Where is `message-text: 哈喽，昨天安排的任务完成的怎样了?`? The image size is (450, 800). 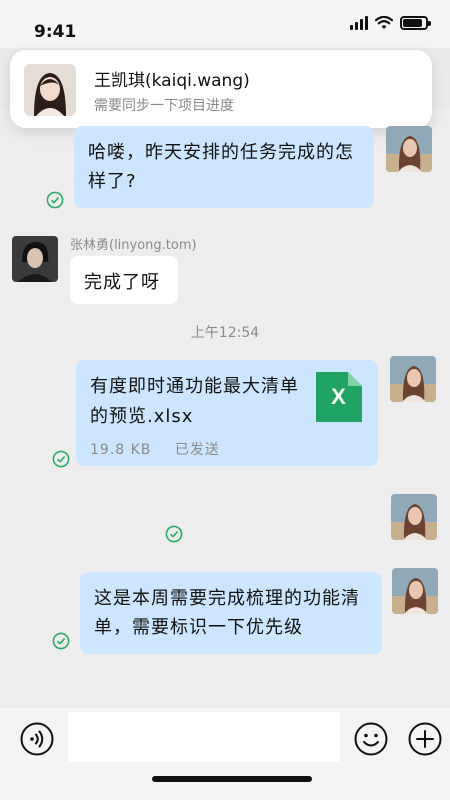
message-text: 哈喽，昨天安排的任务完成的怎样了? is located at coordinates (221, 167).